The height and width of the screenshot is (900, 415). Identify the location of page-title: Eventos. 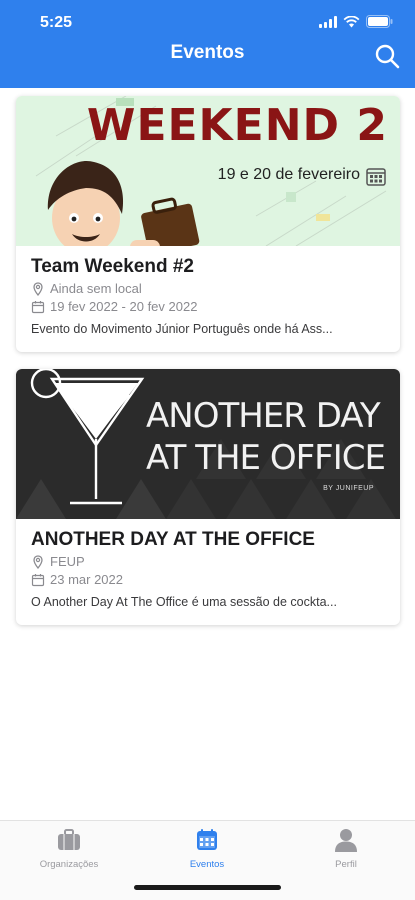
(207, 52).